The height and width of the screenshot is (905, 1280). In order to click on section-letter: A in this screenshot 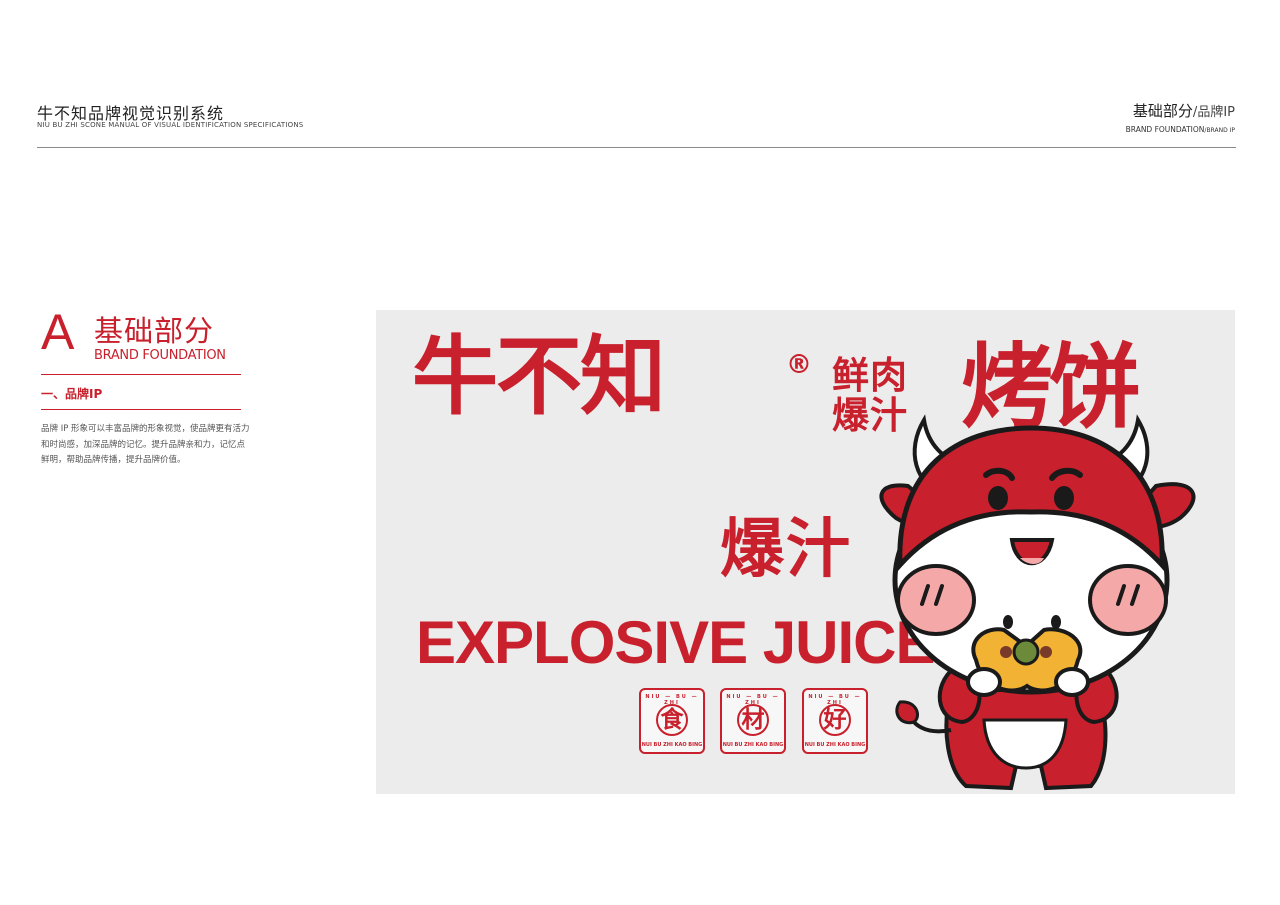, I will do `click(58, 332)`.